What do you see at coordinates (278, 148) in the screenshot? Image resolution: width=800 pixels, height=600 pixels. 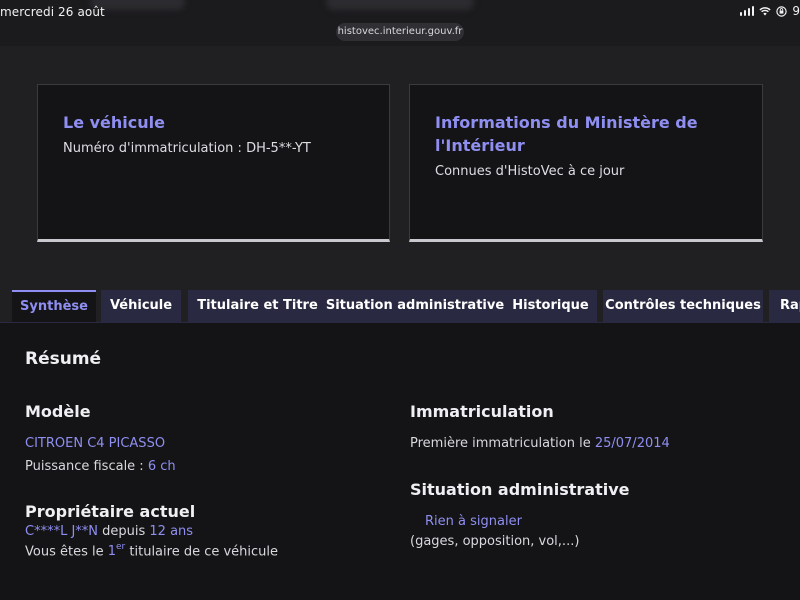 I see `registration-value: DH-5**-YT` at bounding box center [278, 148].